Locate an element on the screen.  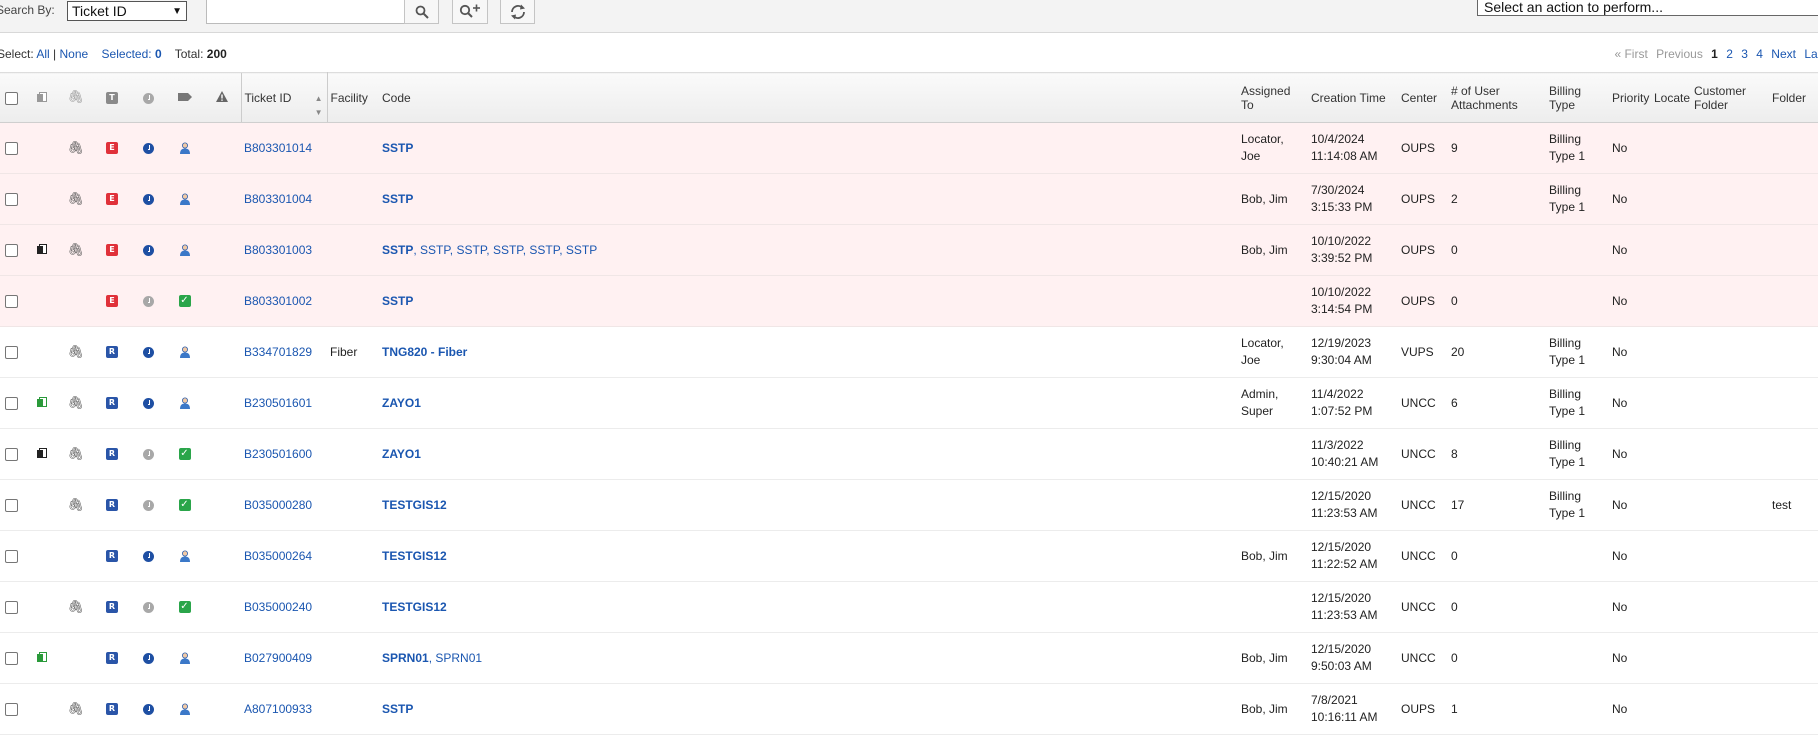
pager-page-4: 4 is located at coordinates (1759, 54).